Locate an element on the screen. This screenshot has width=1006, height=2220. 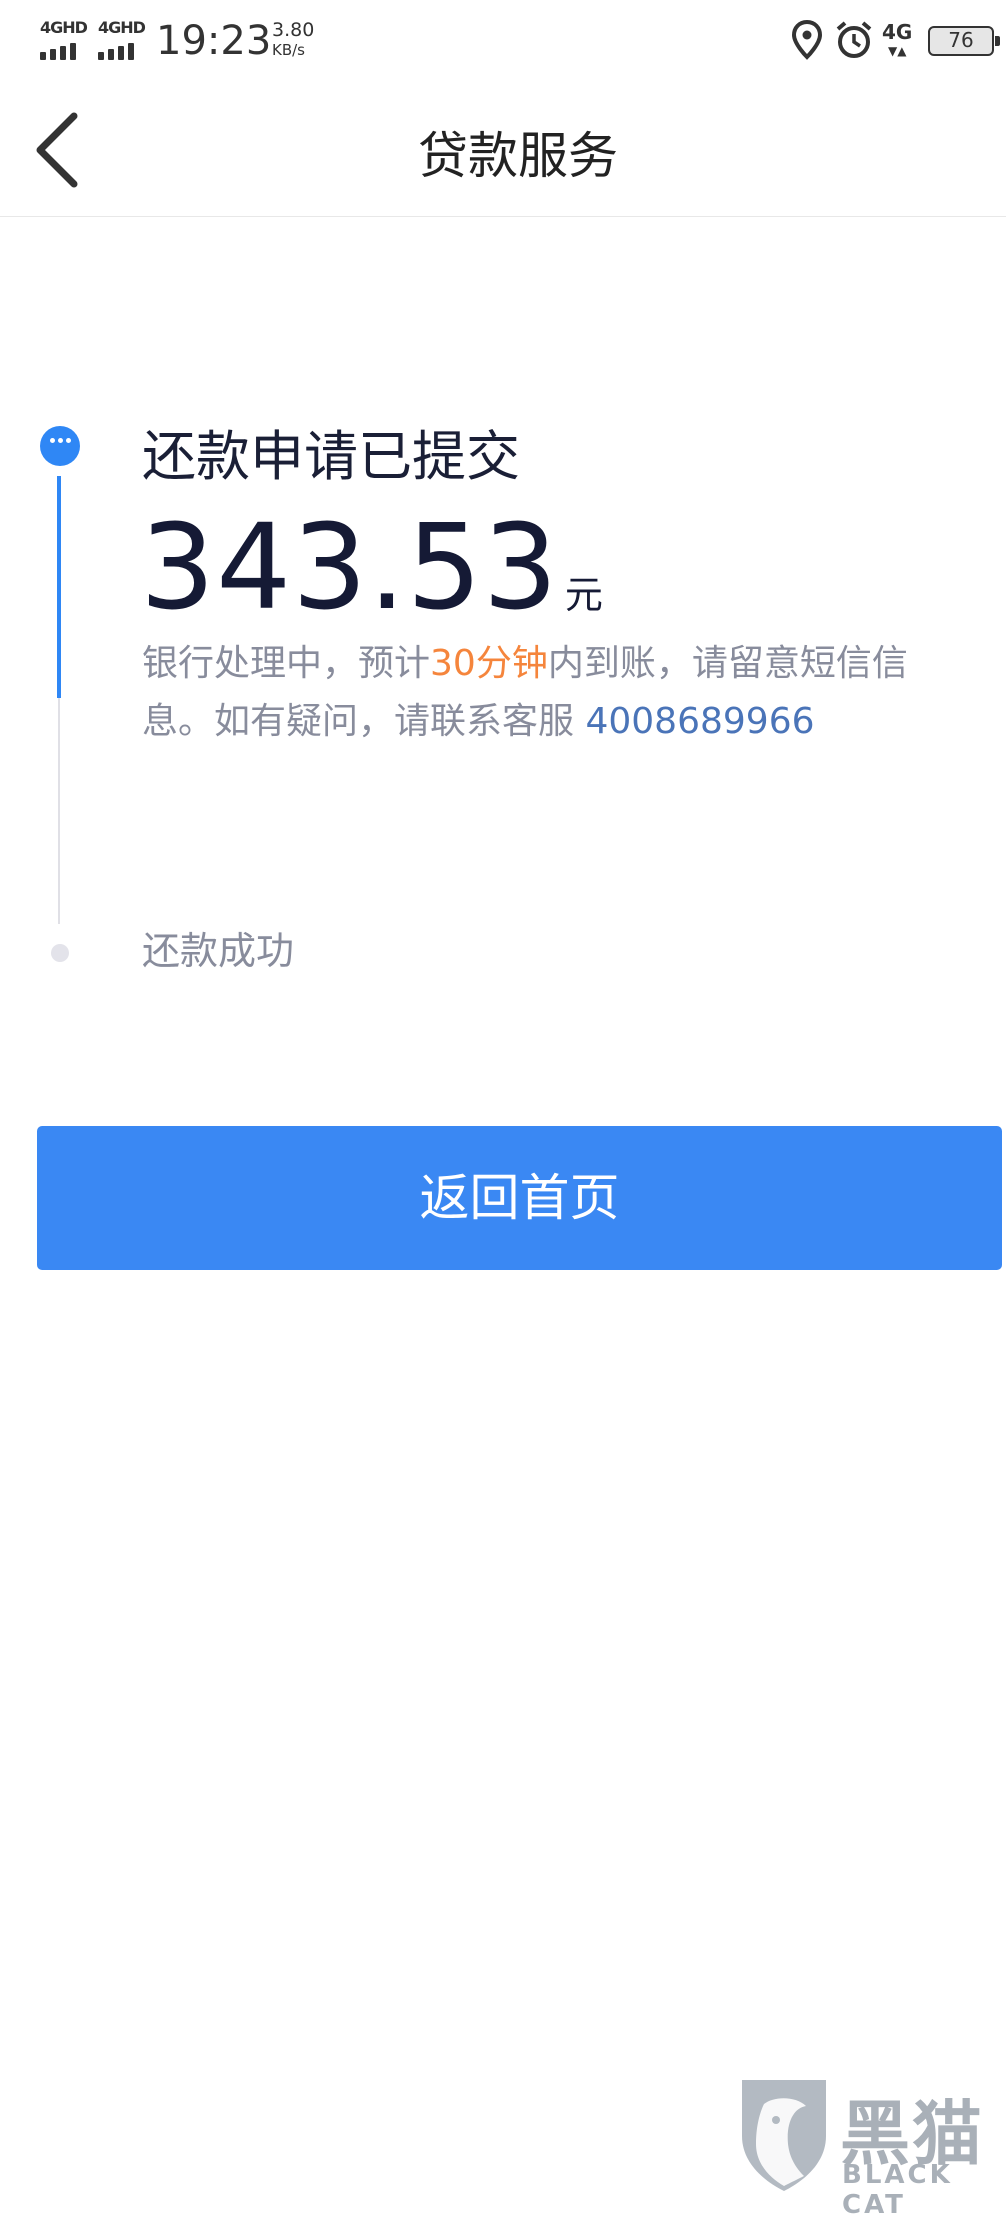
amount-row: 343.53 元 is located at coordinates (371, 567).